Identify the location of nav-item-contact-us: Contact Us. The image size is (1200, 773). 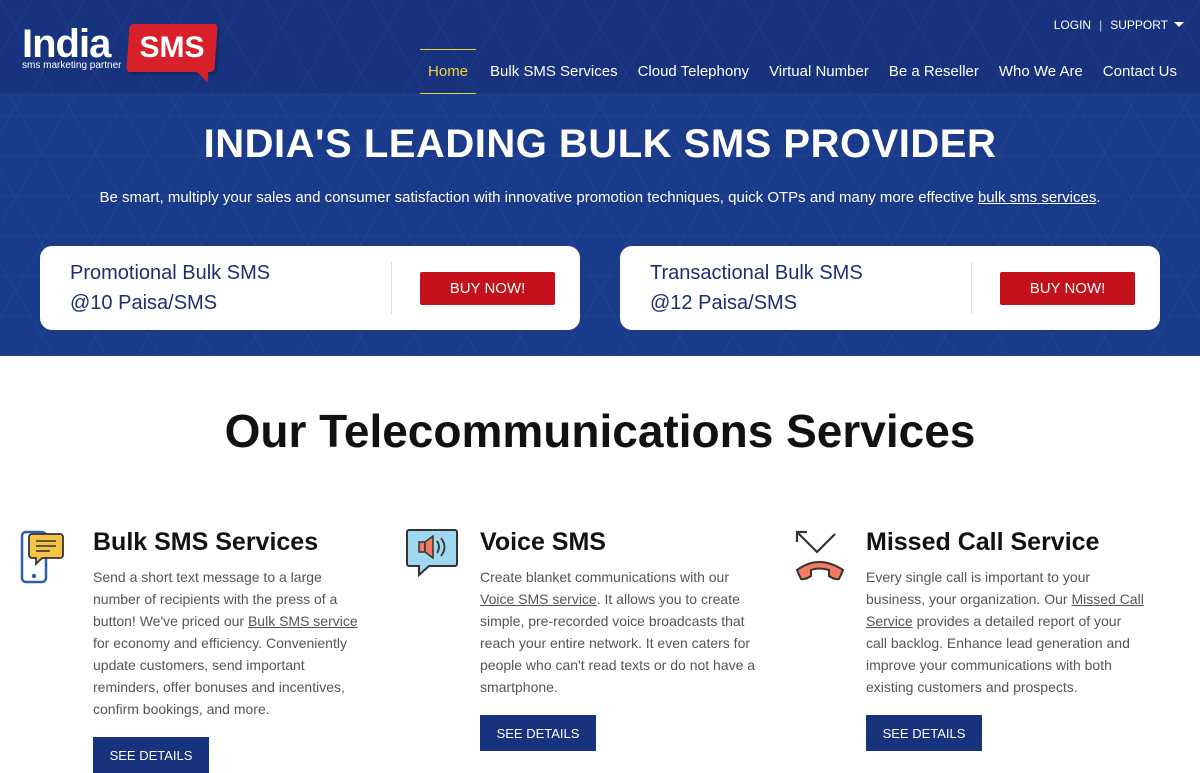
(1140, 71).